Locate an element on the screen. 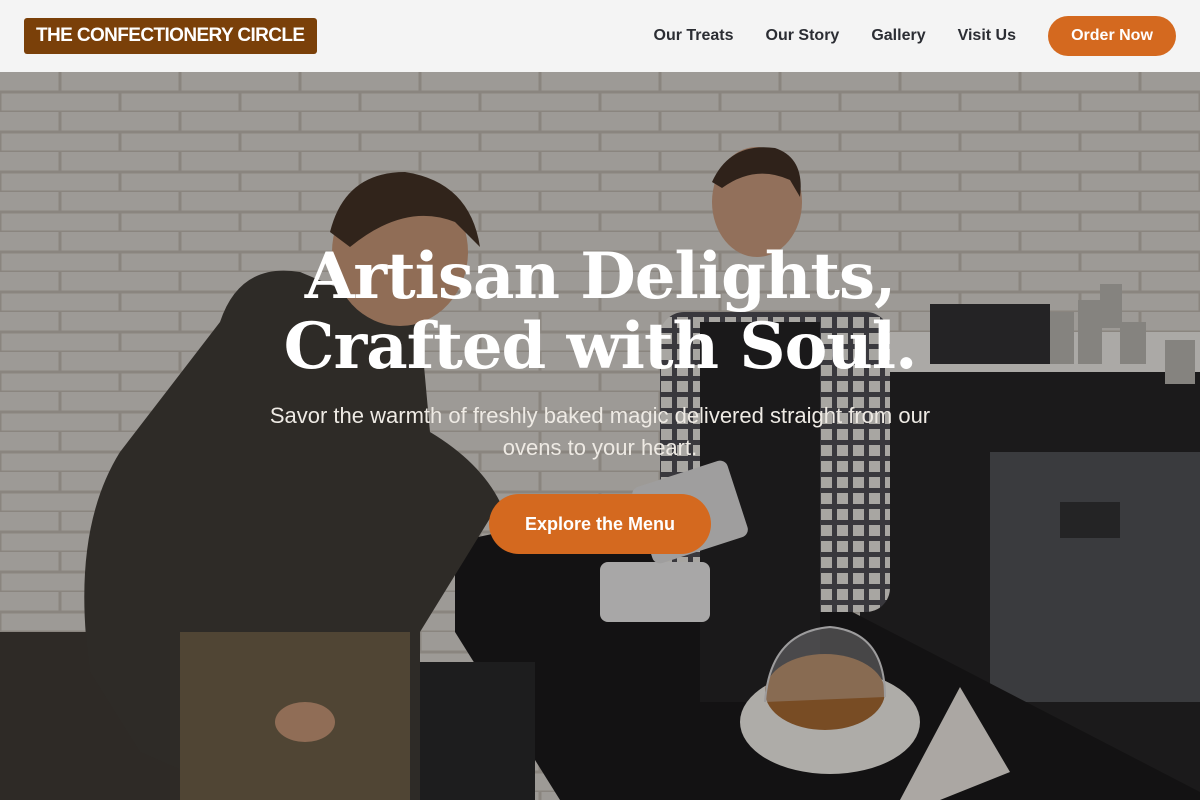 This screenshot has height=800, width=1200. nav-link-gallery: Gallery is located at coordinates (898, 36).